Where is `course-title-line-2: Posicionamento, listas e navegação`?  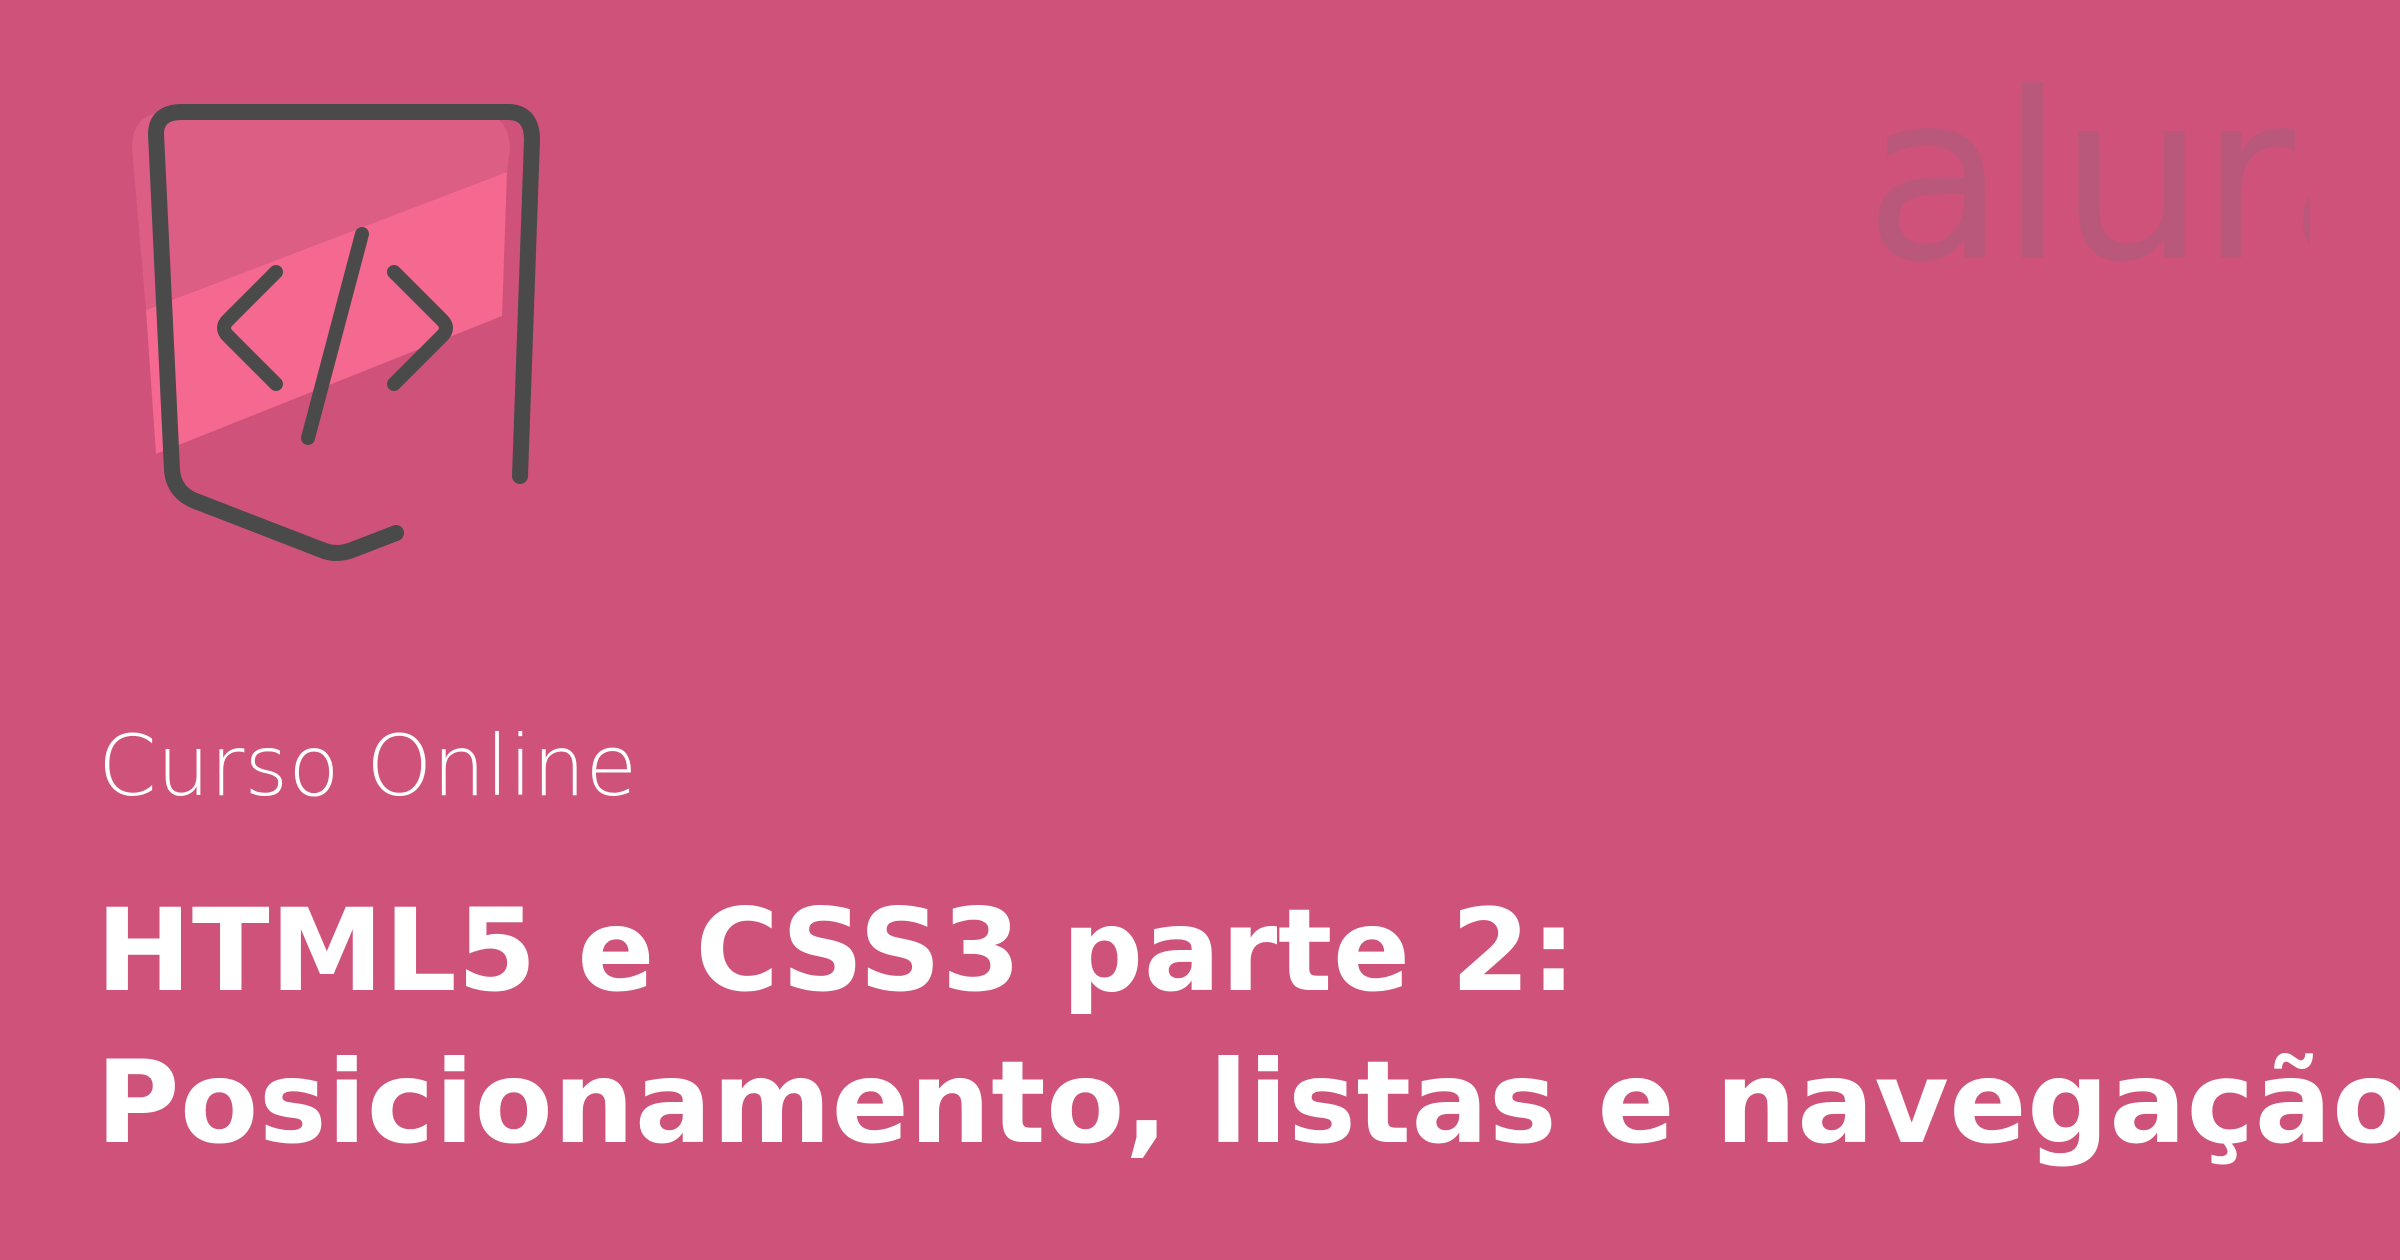
course-title-line-2: Posicionamento, listas e navegação is located at coordinates (1248, 1102).